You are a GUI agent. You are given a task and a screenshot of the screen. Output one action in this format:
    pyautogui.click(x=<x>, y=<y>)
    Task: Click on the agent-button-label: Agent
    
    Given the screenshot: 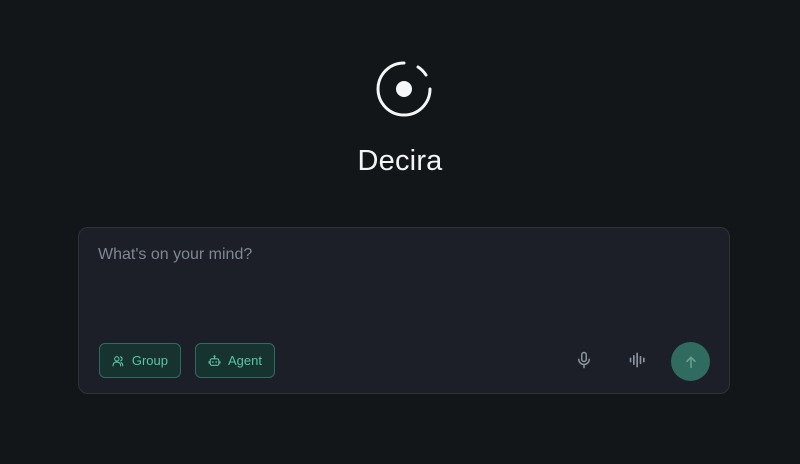 What is the action you would take?
    pyautogui.click(x=245, y=360)
    